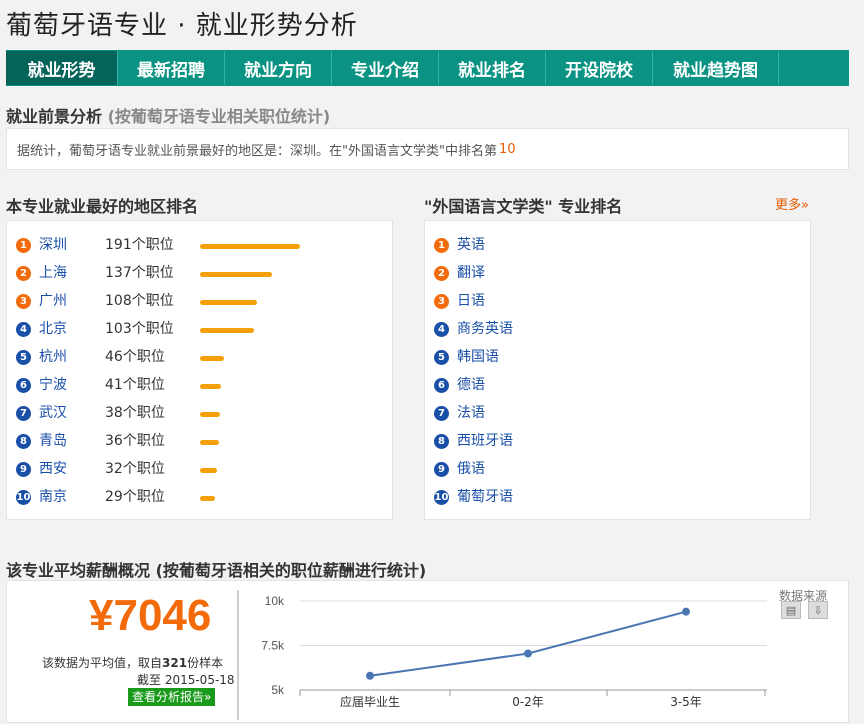 This screenshot has width=864, height=724. I want to click on region-row: 1 深圳 191个职位, so click(197, 245).